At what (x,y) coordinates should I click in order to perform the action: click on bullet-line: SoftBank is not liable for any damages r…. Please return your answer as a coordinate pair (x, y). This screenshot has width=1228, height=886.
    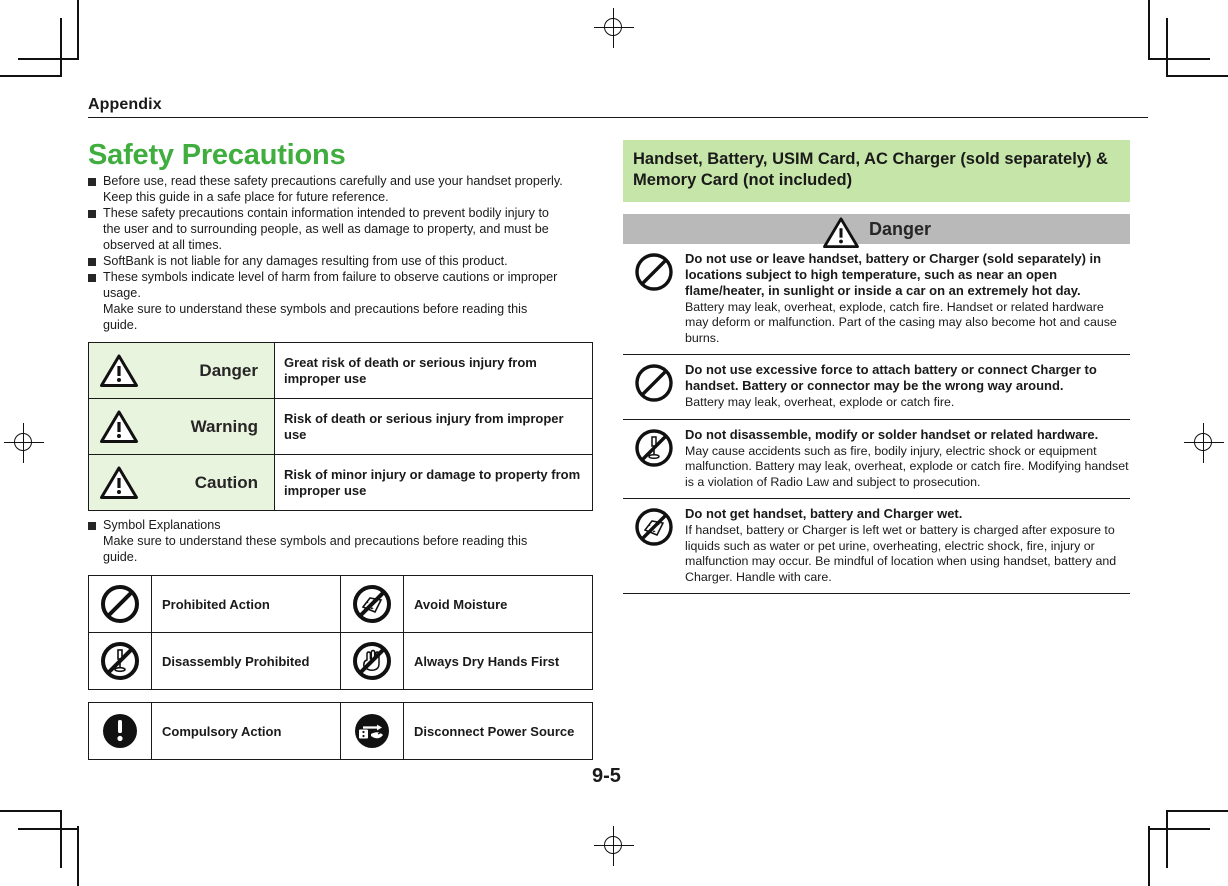
    Looking at the image, I should click on (305, 261).